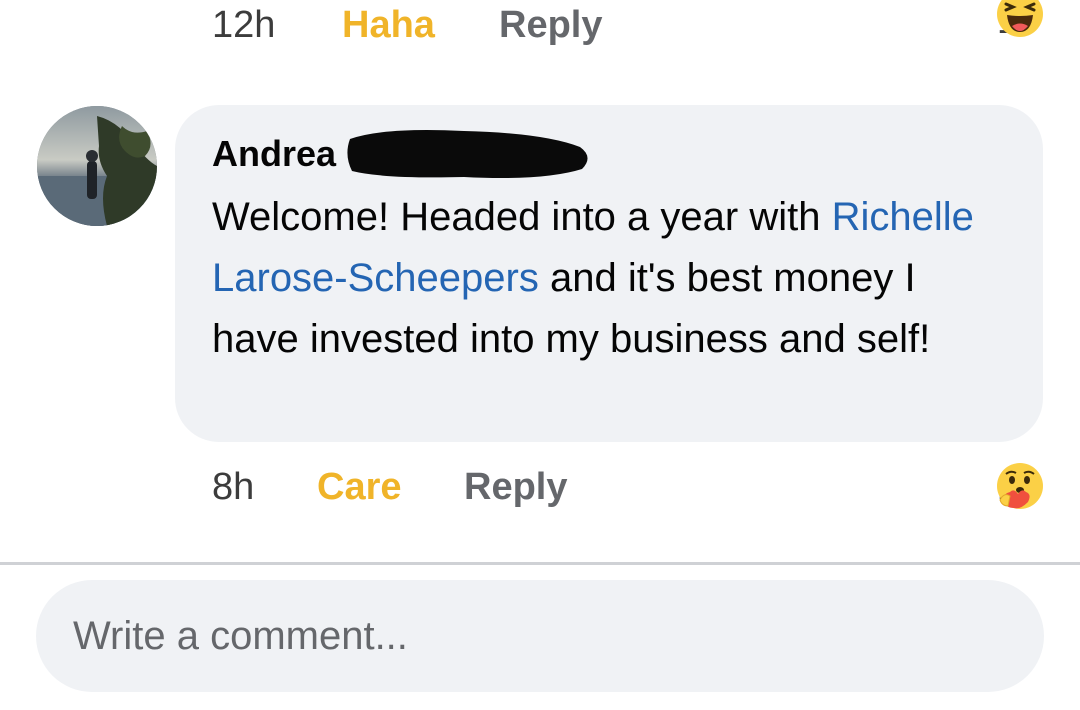  What do you see at coordinates (244, 25) in the screenshot?
I see `comment-timestamp: 12h` at bounding box center [244, 25].